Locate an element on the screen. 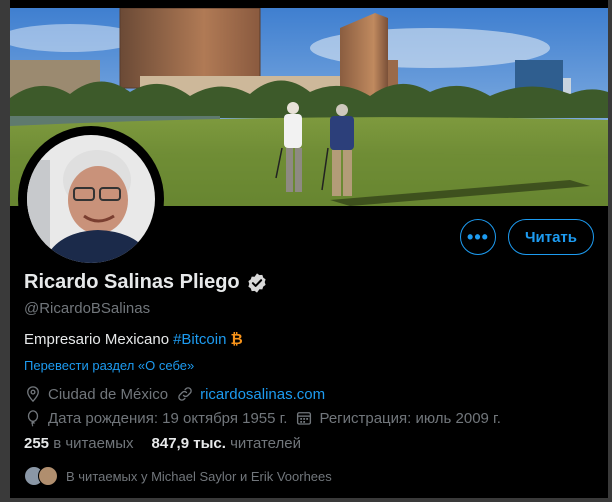 Image resolution: width=612 pixels, height=502 pixels. meta-row-1: Ciudad de México ricardosalinas.com is located at coordinates (309, 394).